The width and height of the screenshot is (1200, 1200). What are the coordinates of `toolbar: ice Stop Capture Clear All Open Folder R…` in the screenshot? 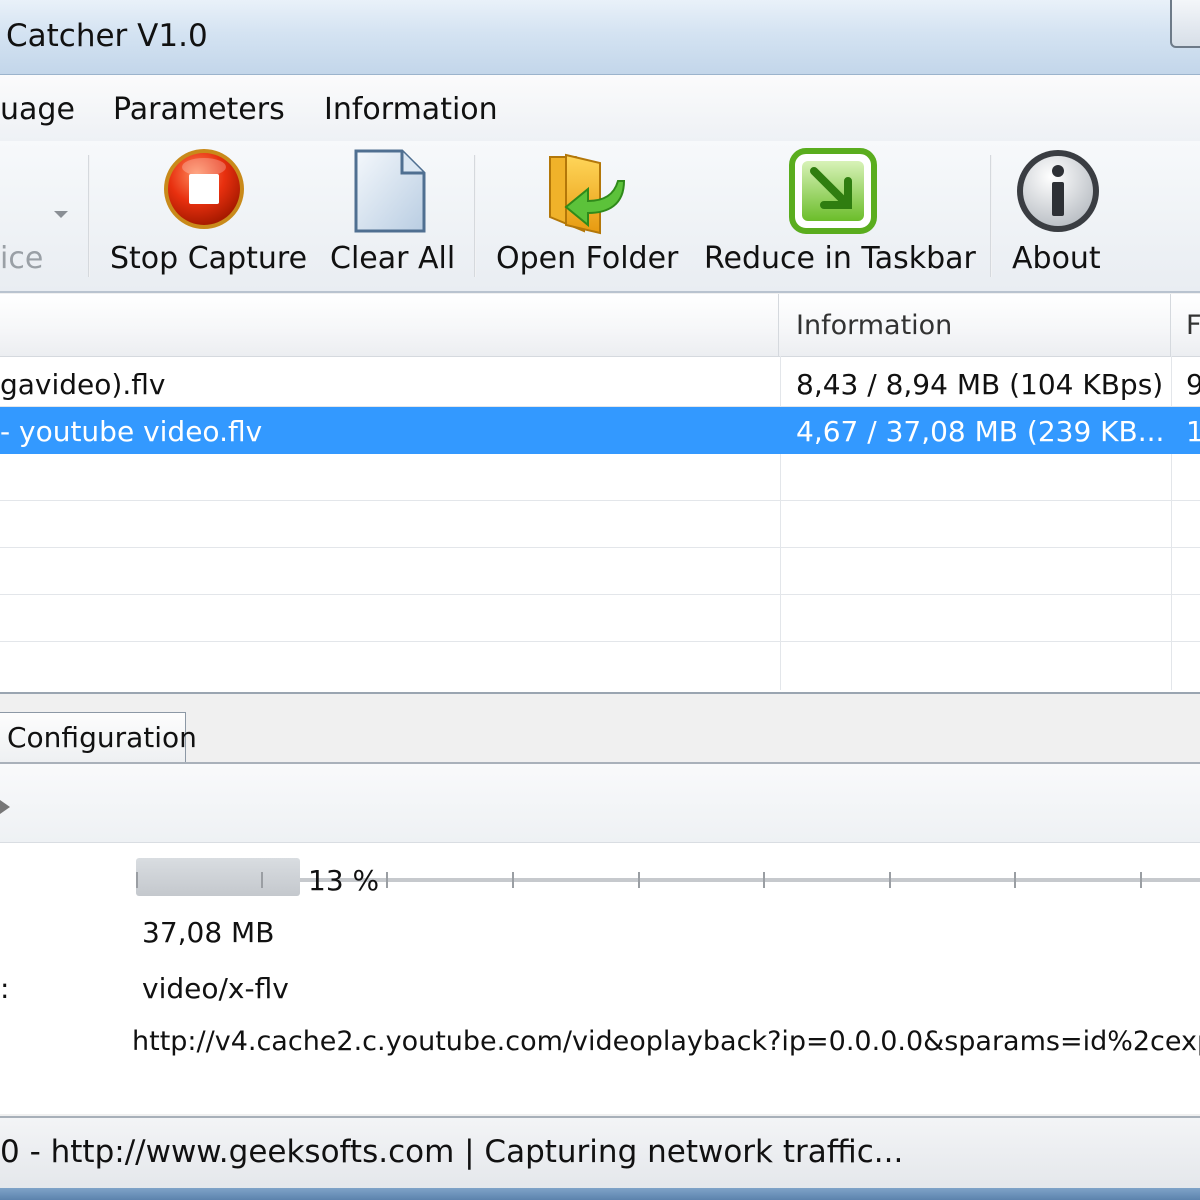 It's located at (600, 217).